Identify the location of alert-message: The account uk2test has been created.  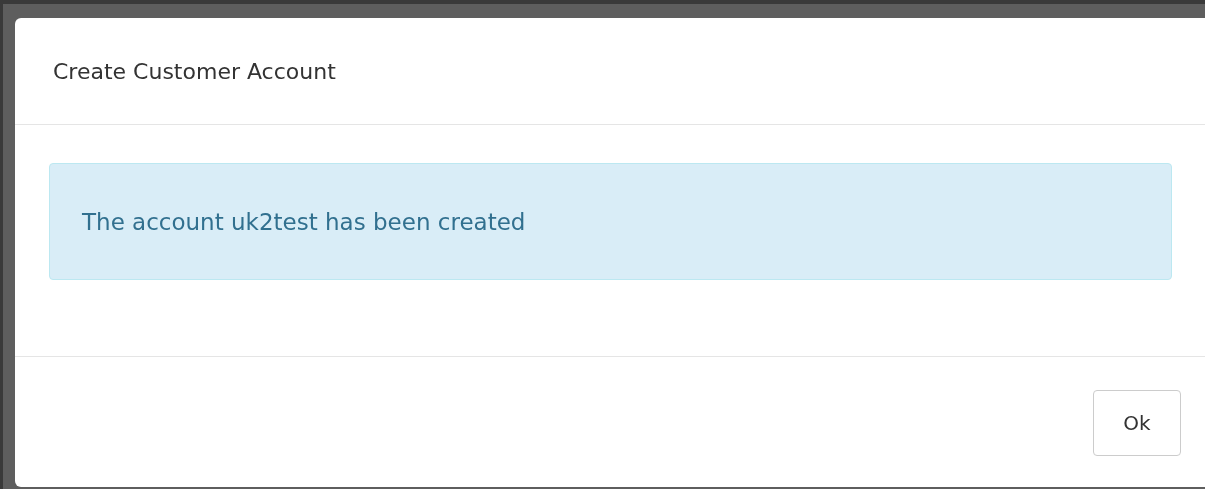
(304, 221).